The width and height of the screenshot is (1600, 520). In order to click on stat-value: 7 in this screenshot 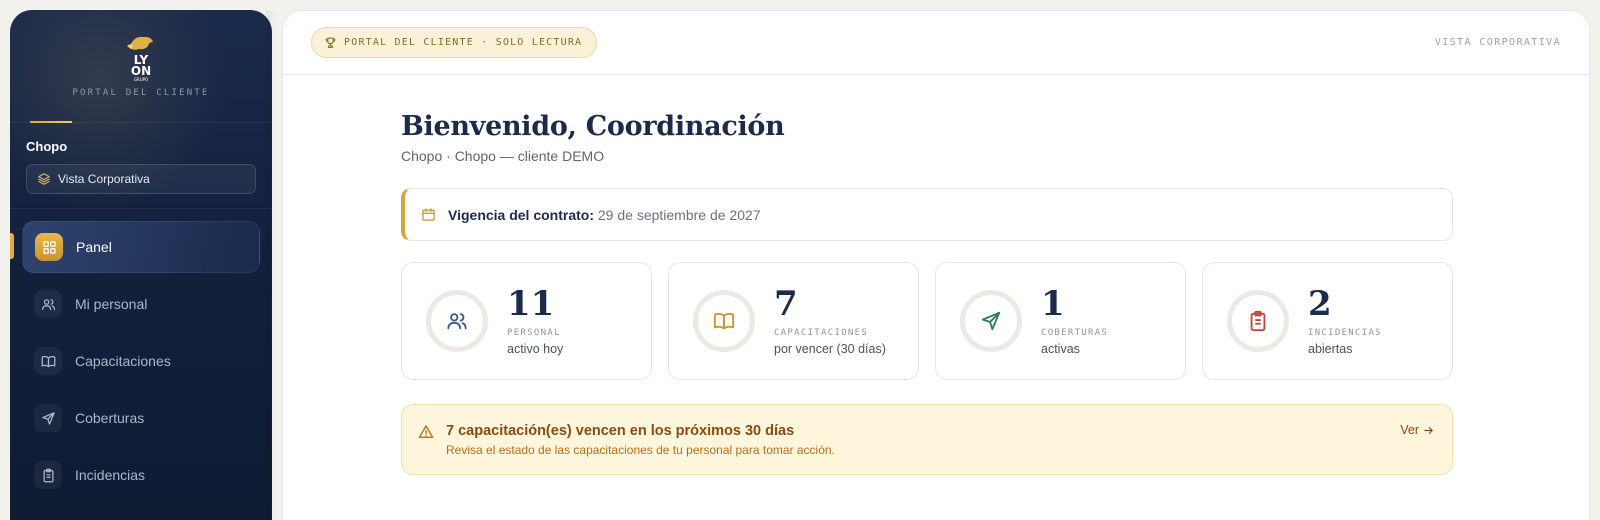, I will do `click(786, 304)`.